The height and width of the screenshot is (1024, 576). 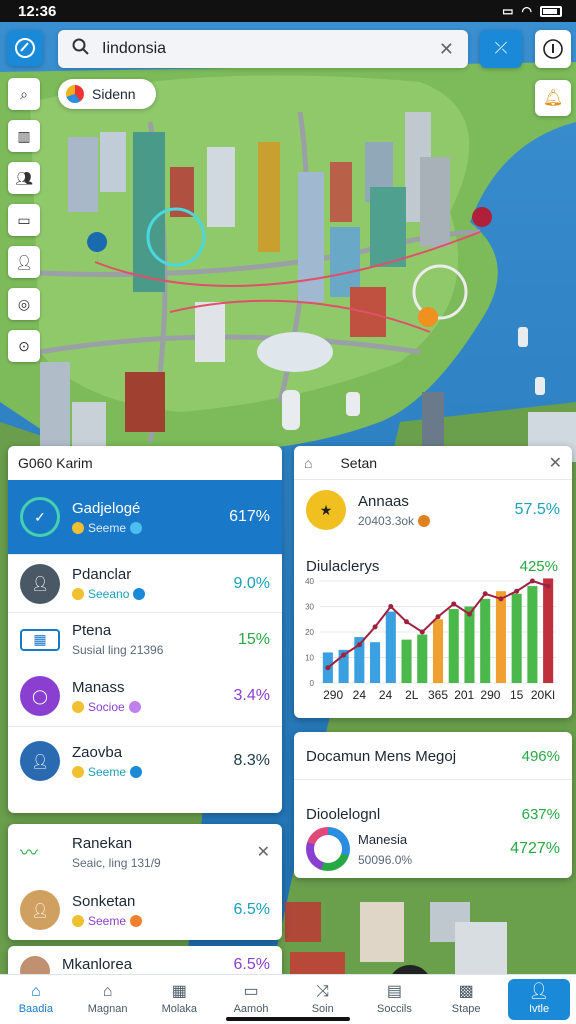 What do you see at coordinates (446, 49) in the screenshot?
I see `clear-icon: ✕` at bounding box center [446, 49].